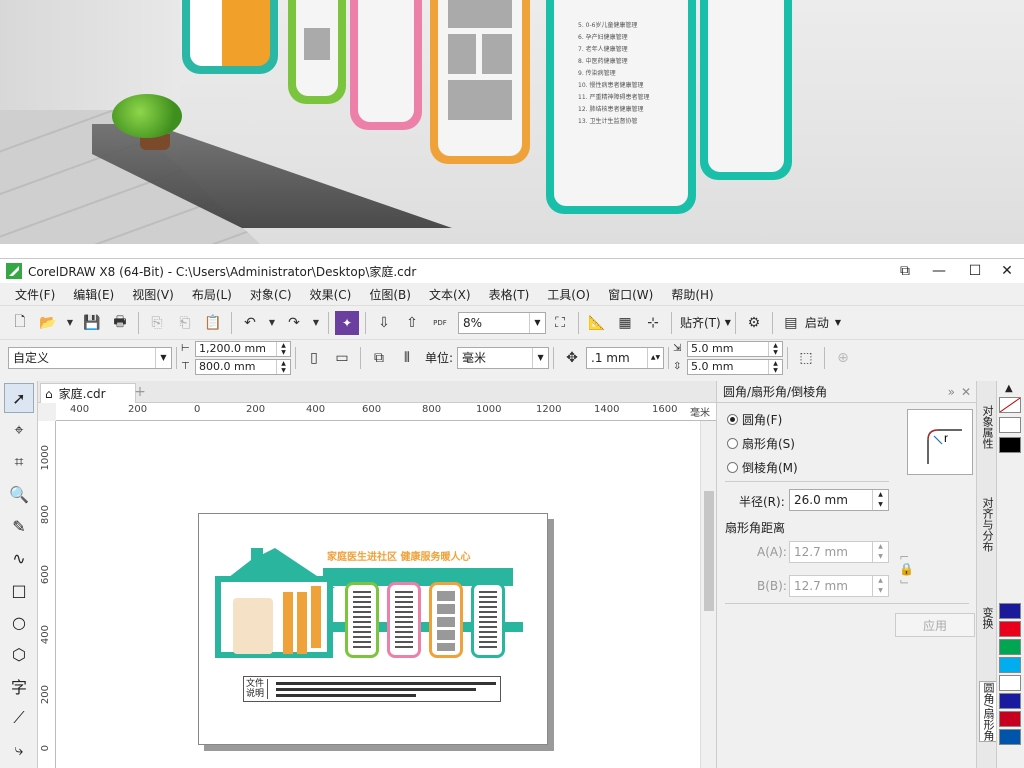 This screenshot has height=768, width=1024. Describe the element at coordinates (20, 323) in the screenshot. I see `new-document-icon: 🗋` at that location.